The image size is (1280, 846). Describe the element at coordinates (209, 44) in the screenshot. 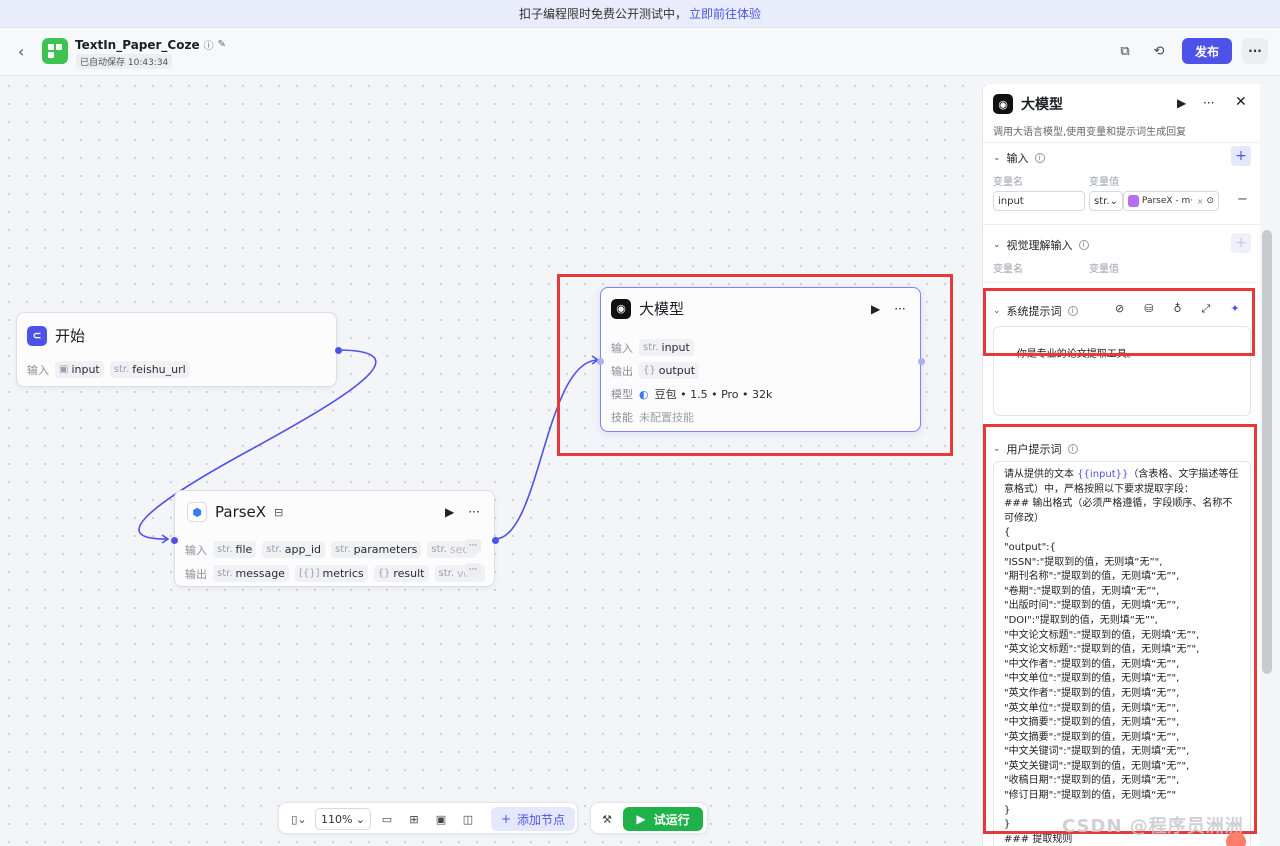

I see `info-icon: ⓘ` at that location.